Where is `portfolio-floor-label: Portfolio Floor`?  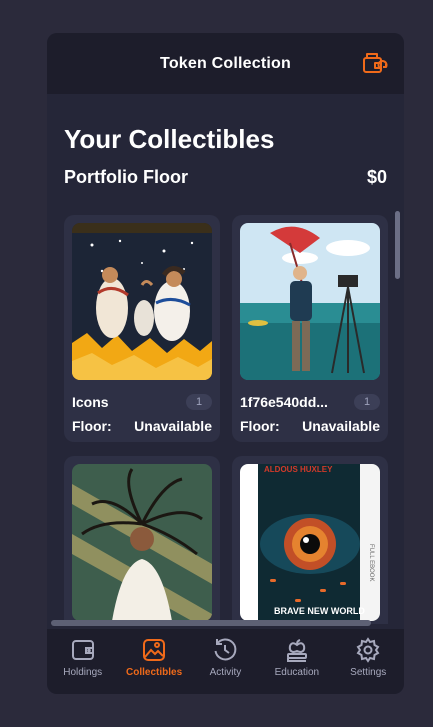 portfolio-floor-label: Portfolio Floor is located at coordinates (126, 177).